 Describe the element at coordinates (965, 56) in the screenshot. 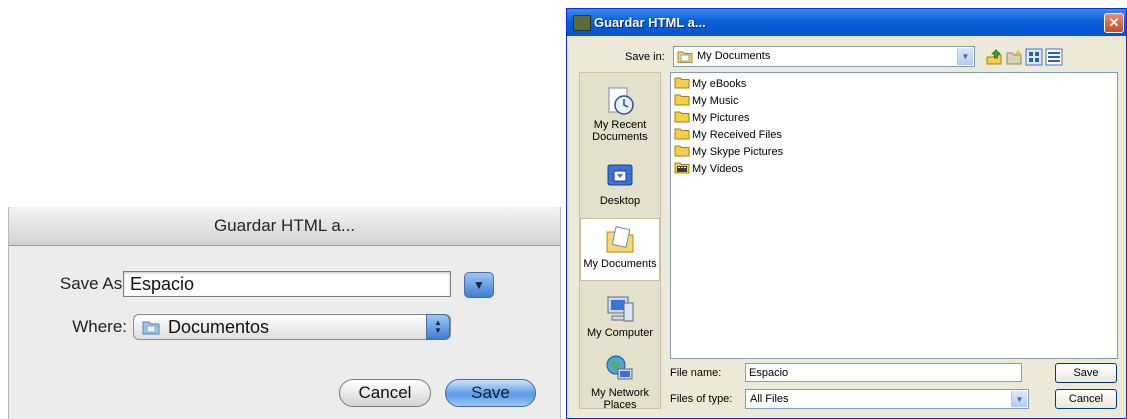

I see `save-in-dropdown-arrow-icon: ▼` at that location.